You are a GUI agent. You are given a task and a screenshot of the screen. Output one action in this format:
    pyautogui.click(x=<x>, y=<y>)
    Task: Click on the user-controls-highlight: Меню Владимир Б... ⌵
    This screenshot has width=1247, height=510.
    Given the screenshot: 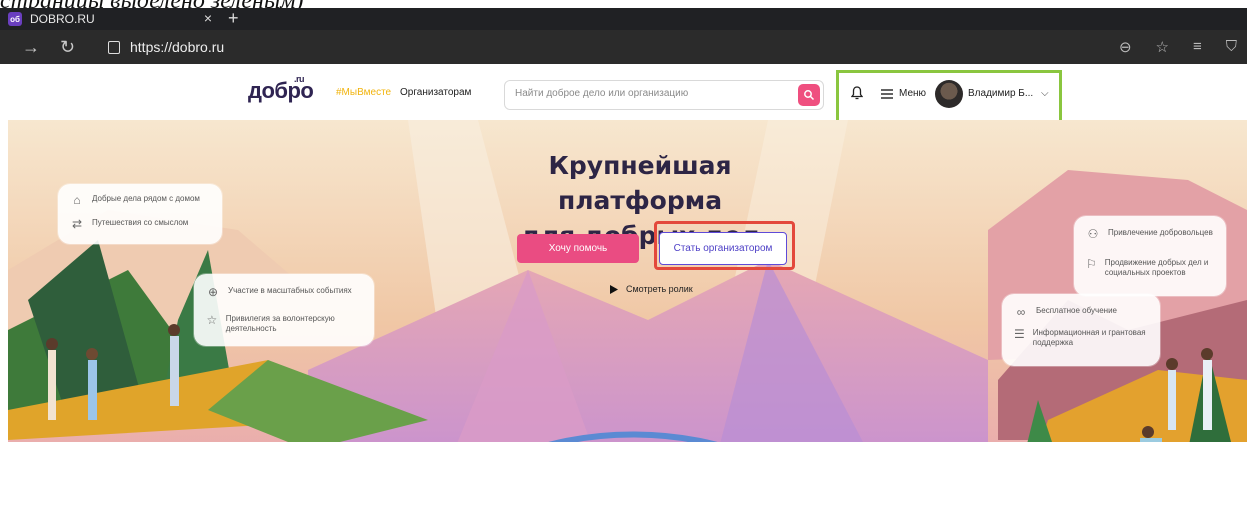 What is the action you would take?
    pyautogui.click(x=949, y=97)
    